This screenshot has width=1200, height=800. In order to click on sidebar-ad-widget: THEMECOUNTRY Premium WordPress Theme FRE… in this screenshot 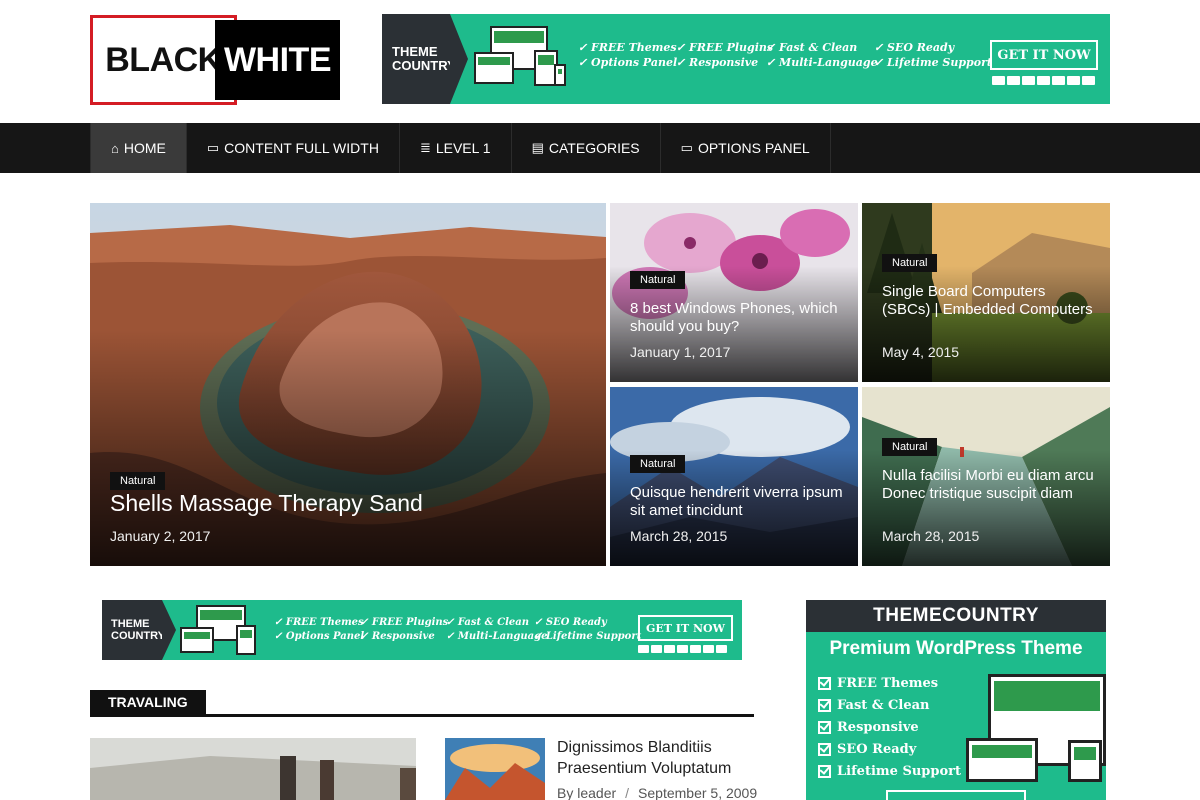, I will do `click(956, 700)`.